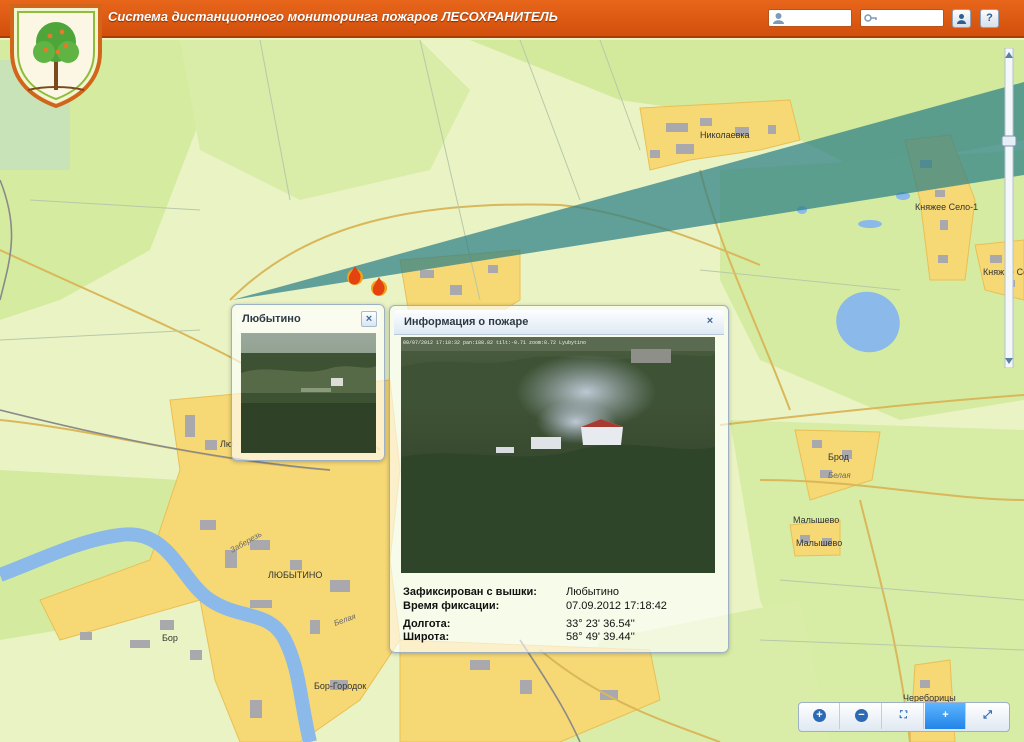 This screenshot has height=742, width=1024. I want to click on info-value: 07.09.2012 17:18:42, so click(616, 606).